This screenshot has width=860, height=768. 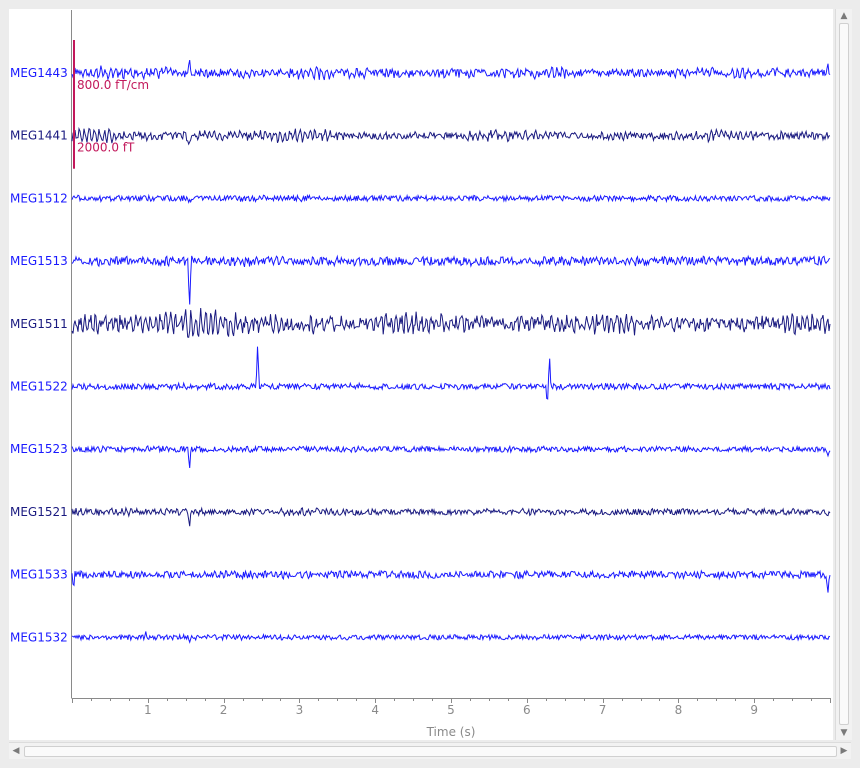 What do you see at coordinates (16, 751) in the screenshot?
I see `scroll-left-icon: ◀` at bounding box center [16, 751].